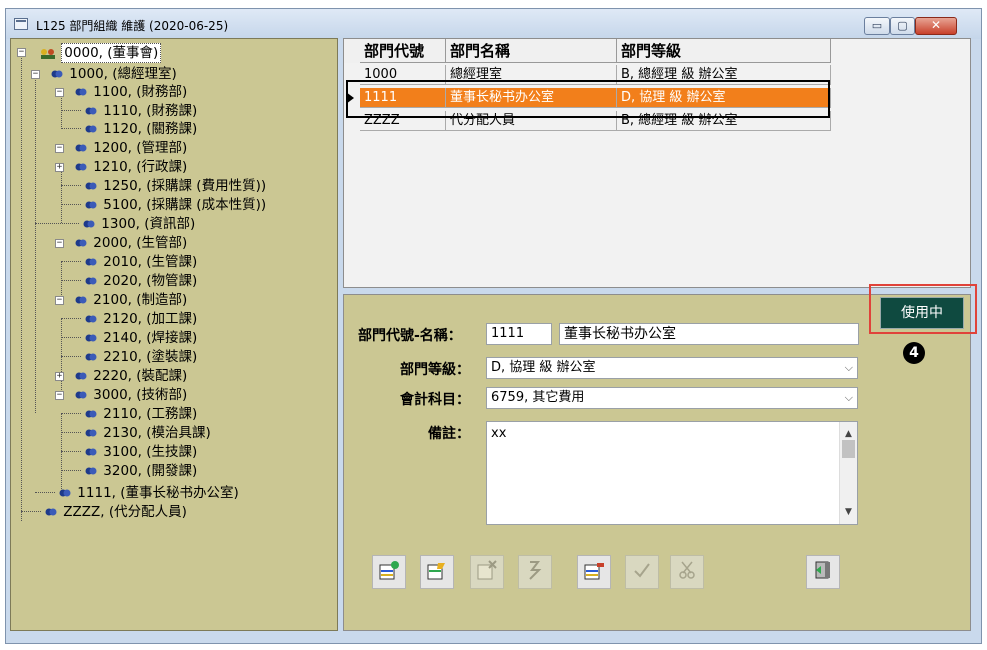 Image resolution: width=987 pixels, height=650 pixels. Describe the element at coordinates (140, 300) in the screenshot. I see `tree-node-label: 2100, (制造部)` at that location.